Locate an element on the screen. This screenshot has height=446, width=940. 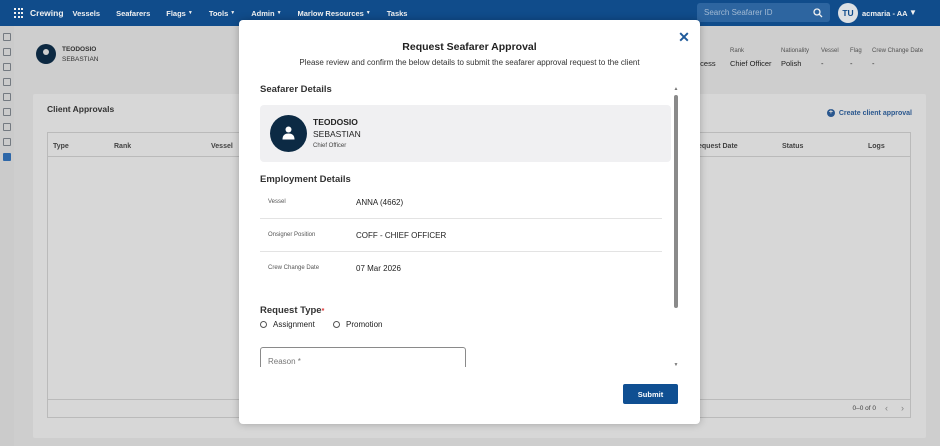
radio-assignment-label: Assignment is located at coordinates (294, 324).